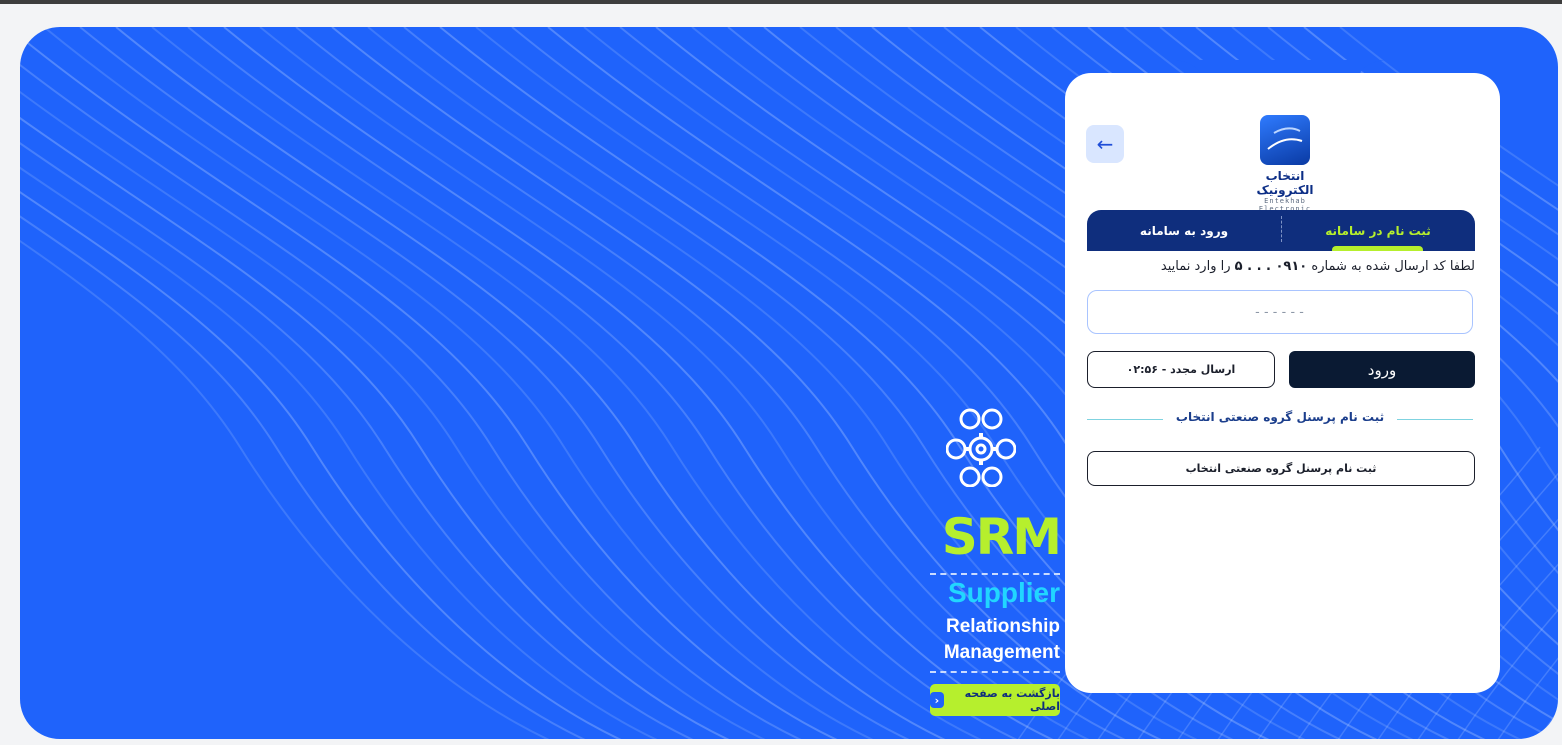 Image resolution: width=1562 pixels, height=745 pixels. What do you see at coordinates (1002, 626) in the screenshot?
I see `relationship-text: Relationship` at bounding box center [1002, 626].